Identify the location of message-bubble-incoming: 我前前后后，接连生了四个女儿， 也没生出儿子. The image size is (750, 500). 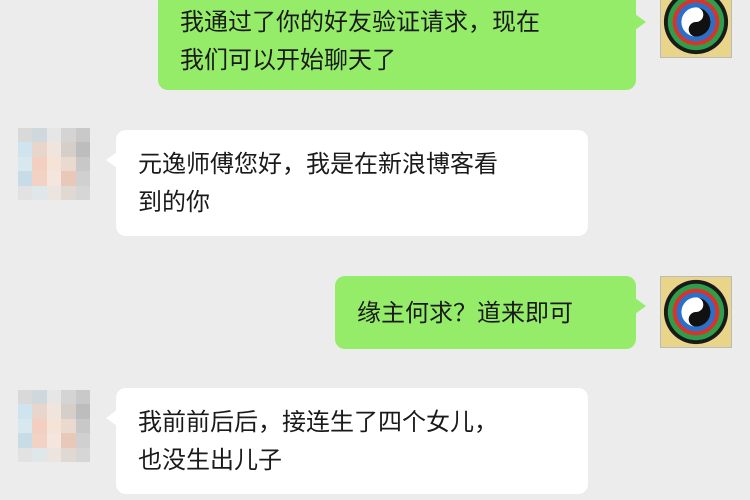
(347, 441).